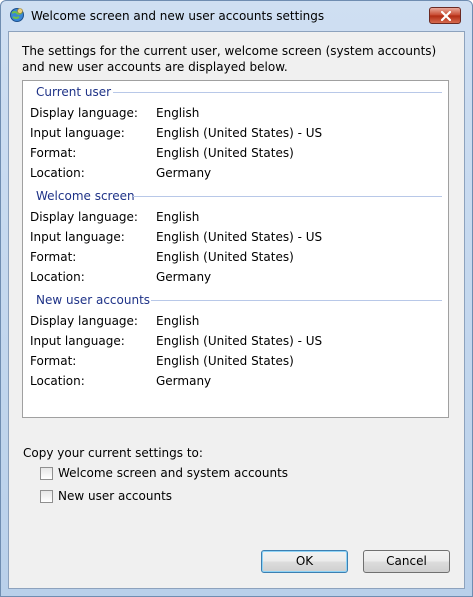  I want to click on copy-settings-label: Copy your current settings to:, so click(113, 453).